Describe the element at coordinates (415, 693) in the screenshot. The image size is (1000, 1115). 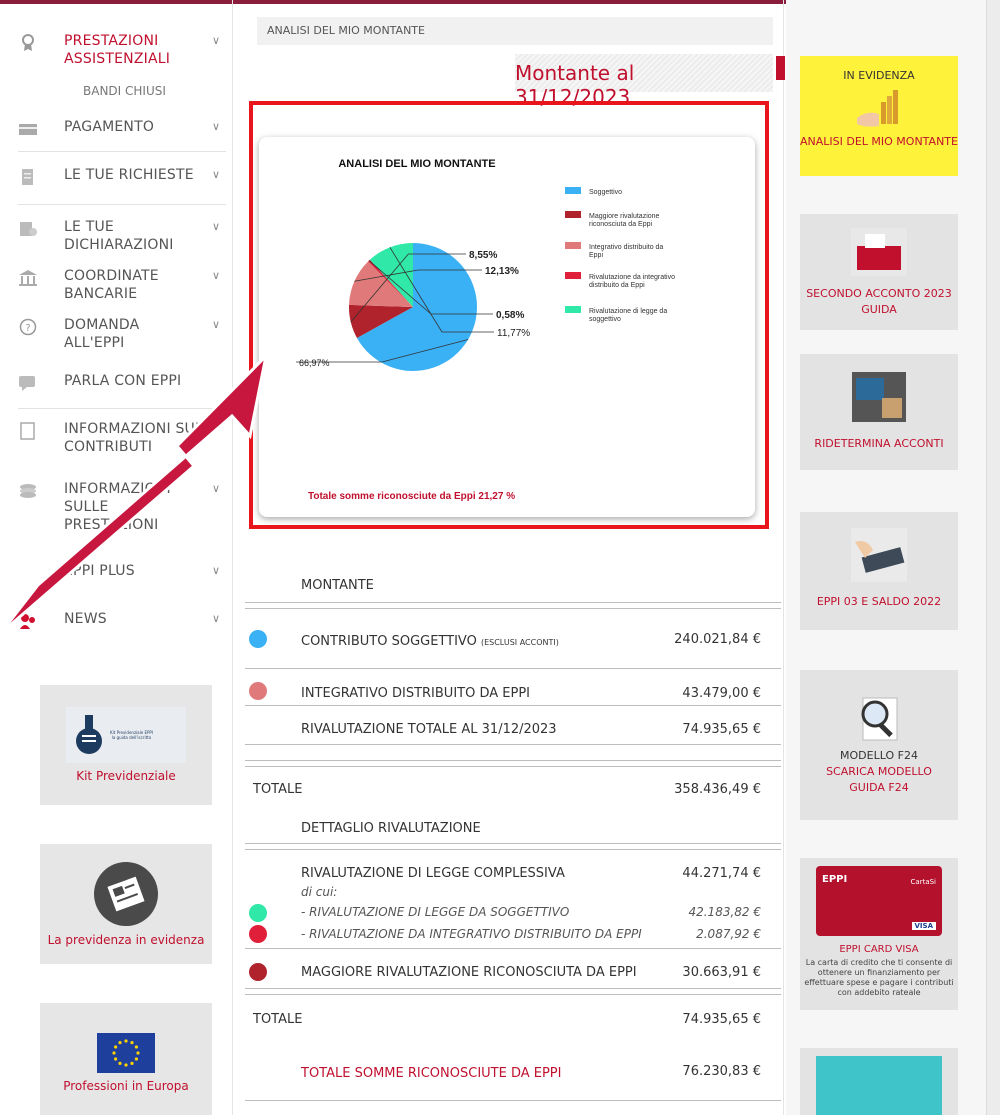
I see `row-label: INTEGRATIVO DISTRIBUITO DA EPPI` at that location.